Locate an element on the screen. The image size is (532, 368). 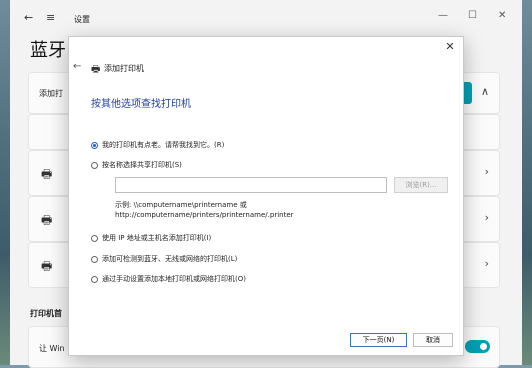
windows-manage-label: 让 Win is located at coordinates (52, 348).